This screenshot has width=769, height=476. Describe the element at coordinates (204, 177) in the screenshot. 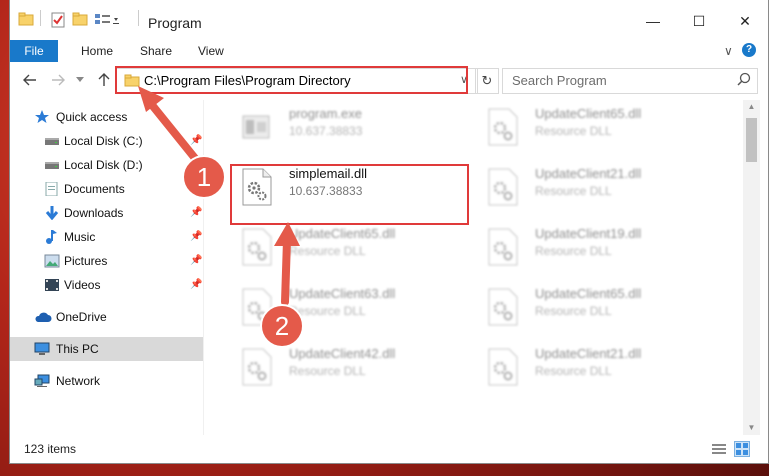

I see `step-badge-1: 1` at that location.